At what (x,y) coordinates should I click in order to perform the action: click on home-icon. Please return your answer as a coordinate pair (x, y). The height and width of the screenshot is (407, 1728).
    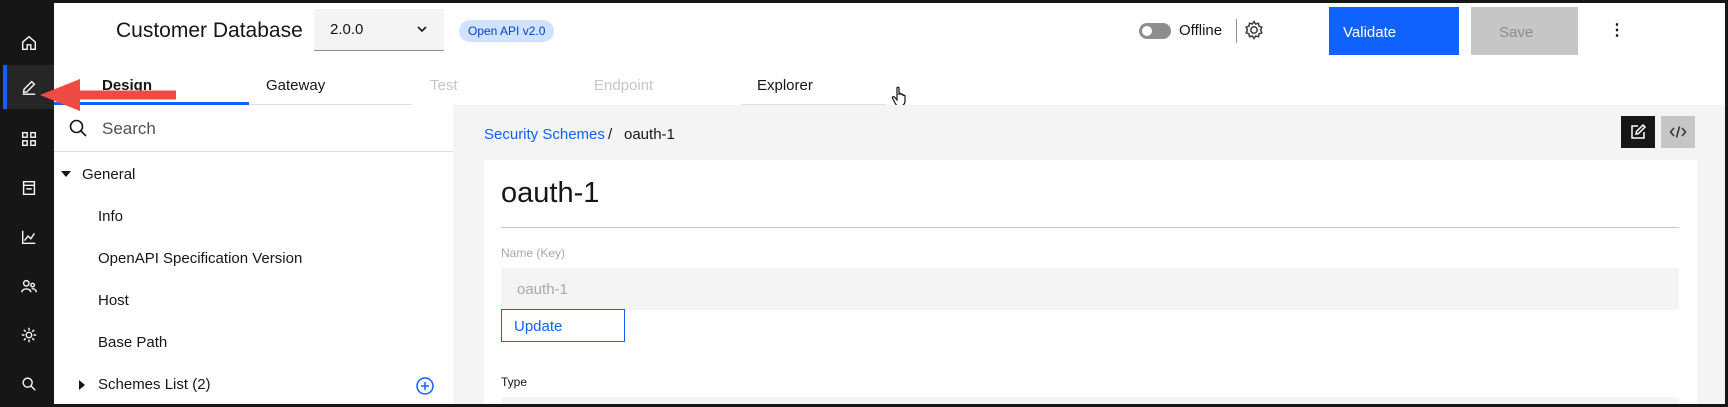
    Looking at the image, I should click on (28, 43).